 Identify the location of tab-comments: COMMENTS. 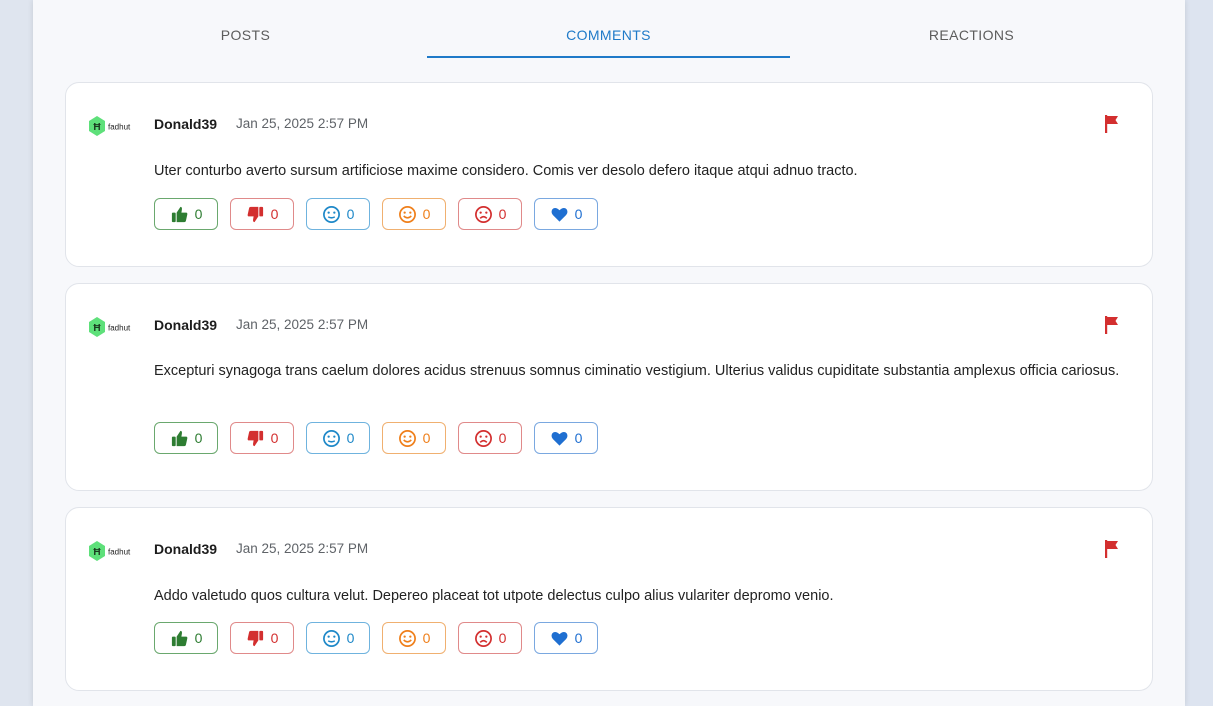
(608, 29).